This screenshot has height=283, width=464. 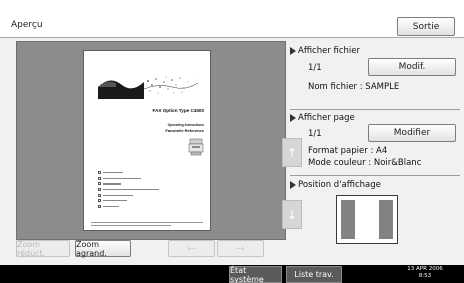 What do you see at coordinates (426, 26) in the screenshot?
I see `exit-button: Sortie` at bounding box center [426, 26].